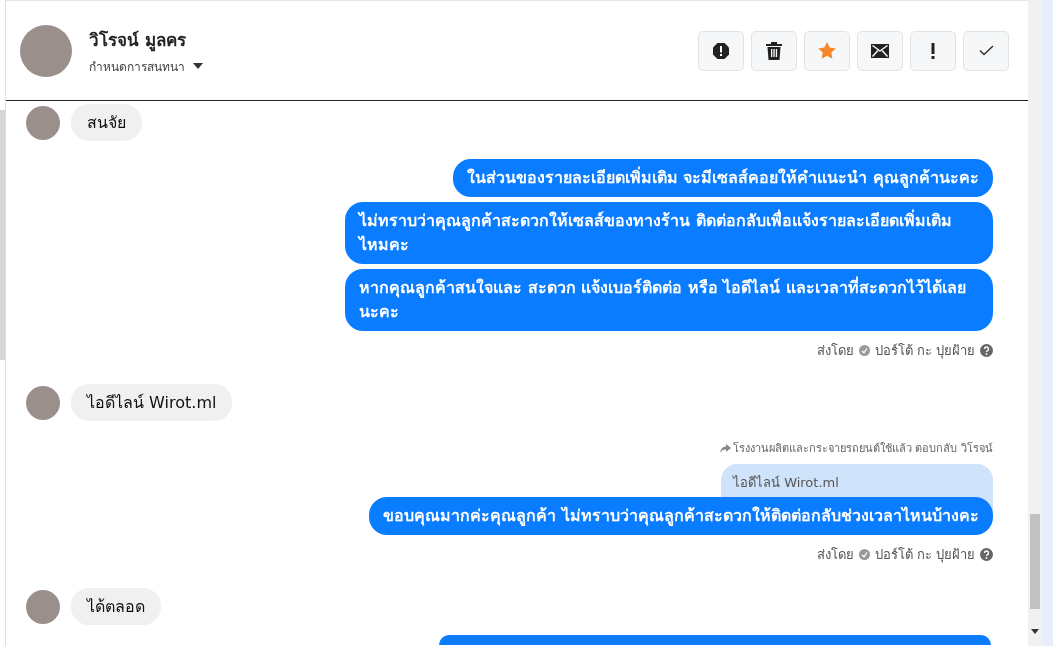 Image resolution: width=1053 pixels, height=646 pixels. What do you see at coordinates (722, 178) in the screenshot?
I see `message-bubble: ในส่วนของรายละเอียดเพิ่มเติม จะมีเซลส์คอยให้คำแนะนำ คุณลูกค้านะคะ` at bounding box center [722, 178].